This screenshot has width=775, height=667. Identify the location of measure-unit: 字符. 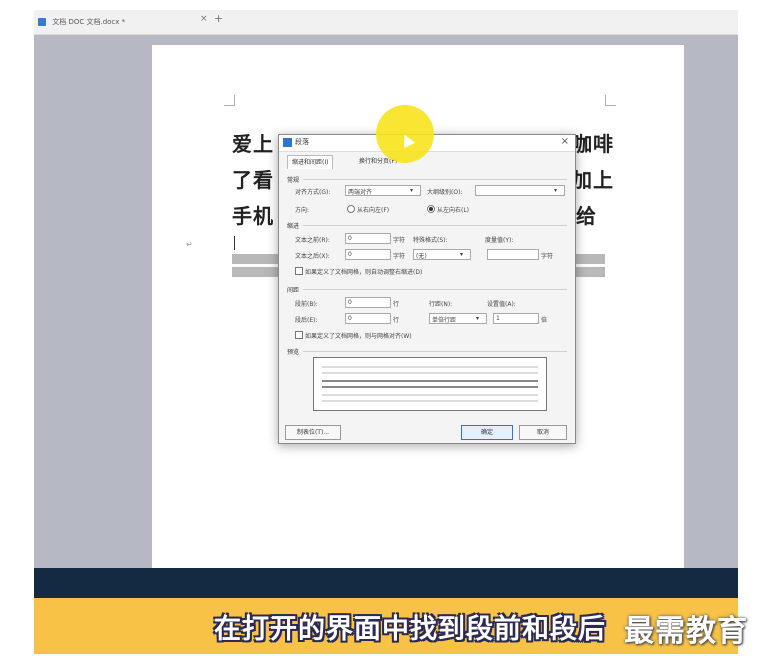
(547, 256).